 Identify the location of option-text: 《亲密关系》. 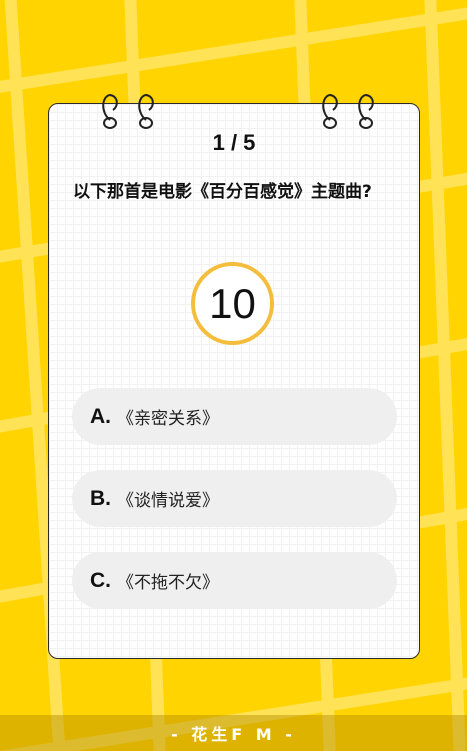
(168, 419).